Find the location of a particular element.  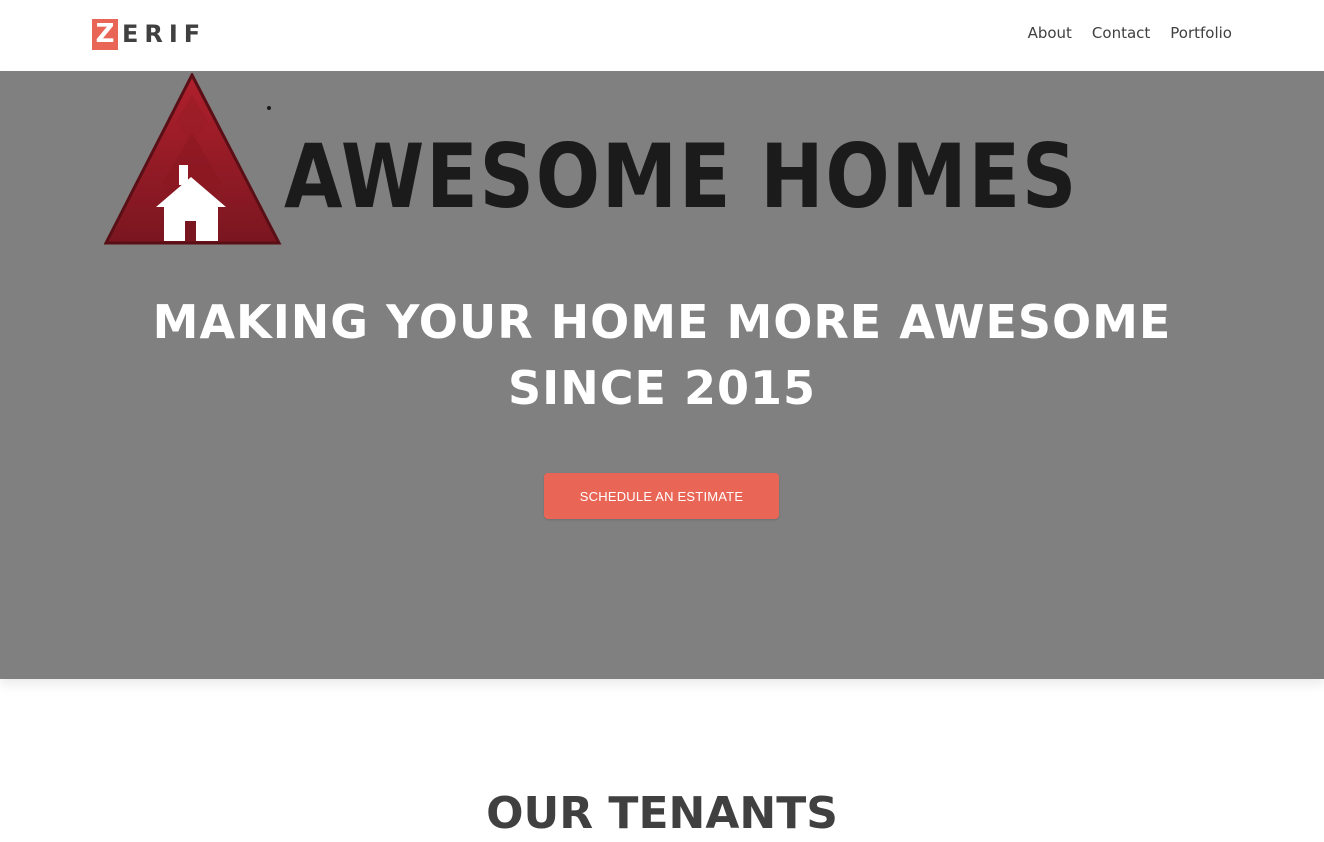

brand-logo-graphic is located at coordinates (193, 159).